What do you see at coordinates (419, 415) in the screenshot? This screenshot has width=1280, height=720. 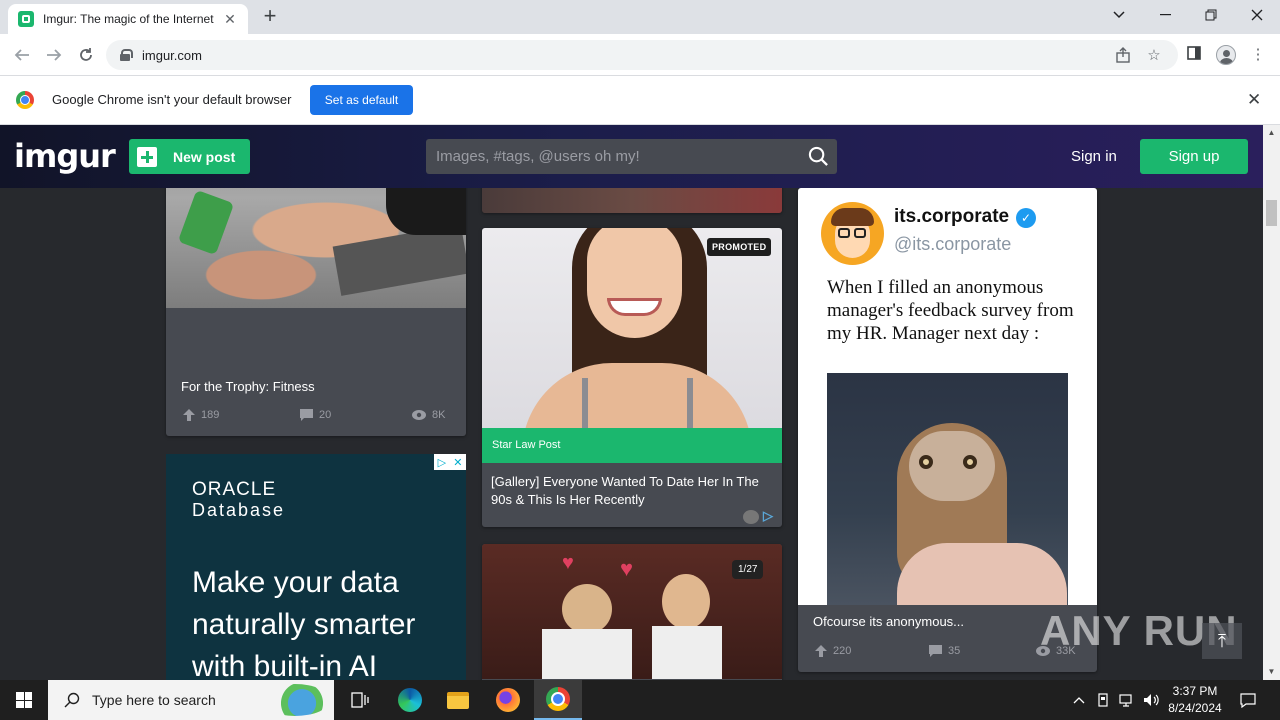 I see `eye-icon` at bounding box center [419, 415].